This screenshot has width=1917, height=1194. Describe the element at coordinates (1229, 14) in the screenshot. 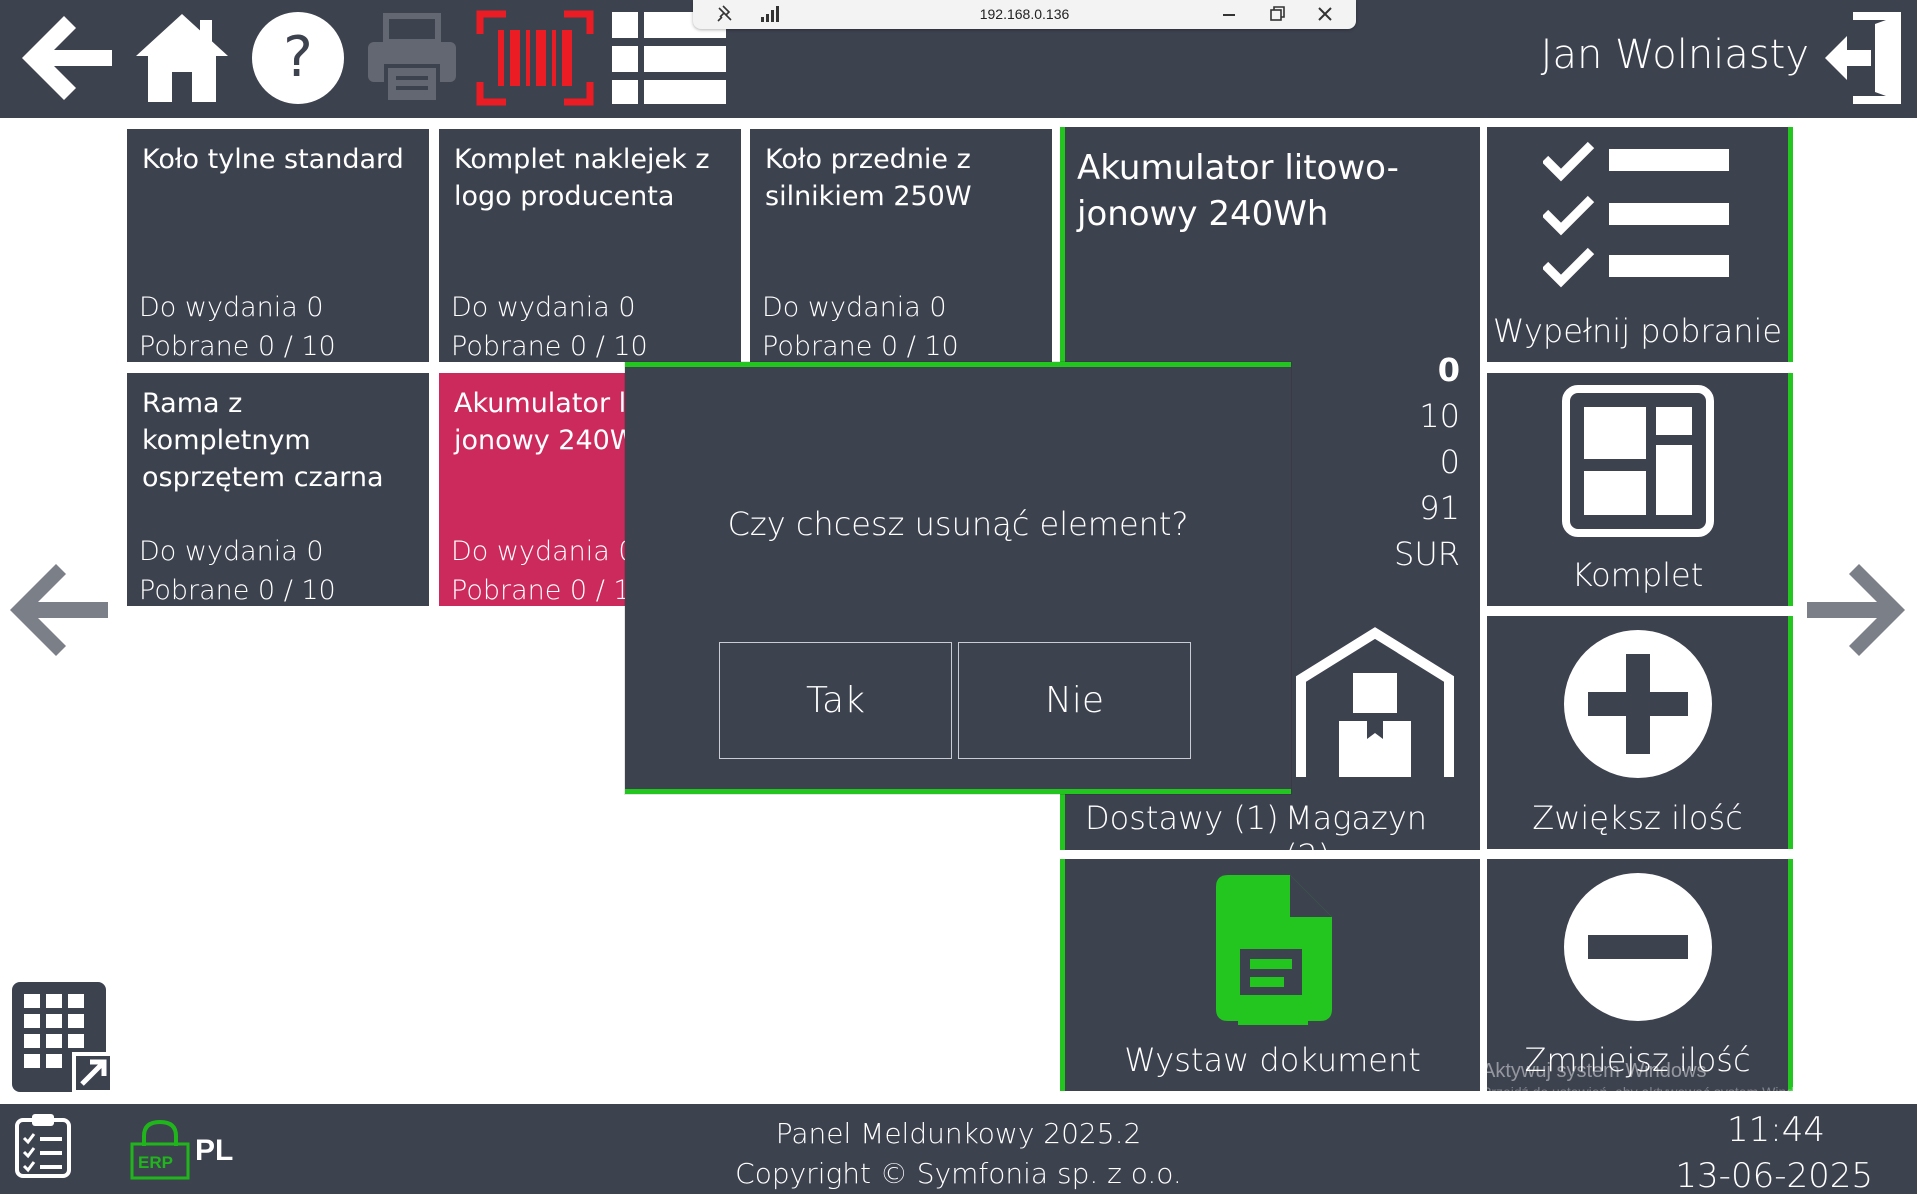

I see `minimize-icon` at that location.